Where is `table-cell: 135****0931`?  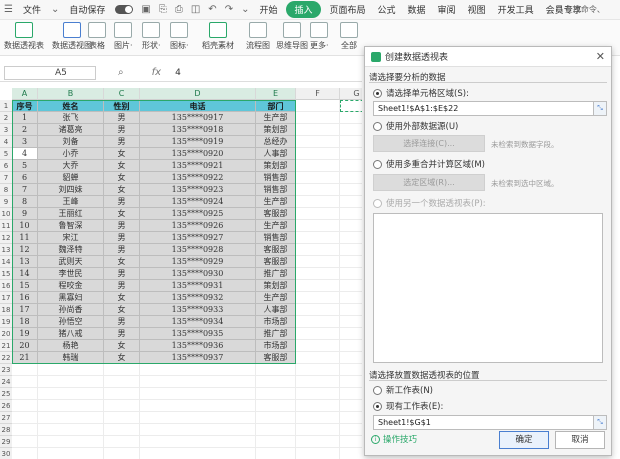 table-cell: 135****0931 is located at coordinates (198, 286).